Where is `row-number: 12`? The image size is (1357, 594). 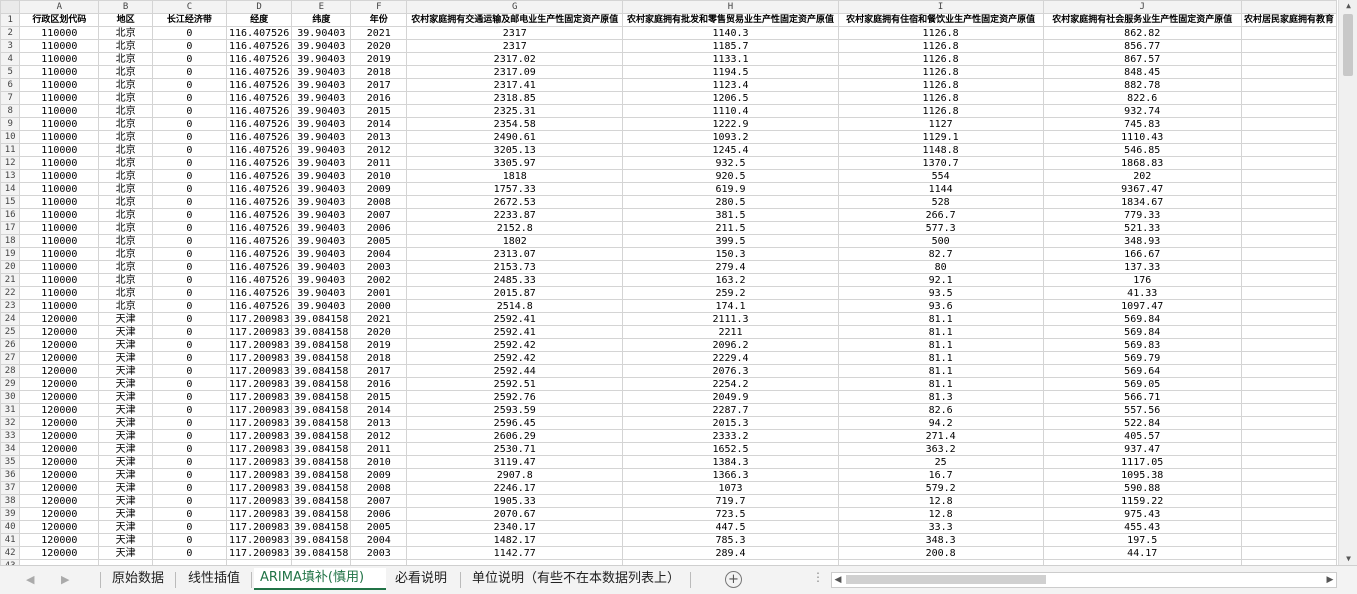
row-number: 12 is located at coordinates (10, 163).